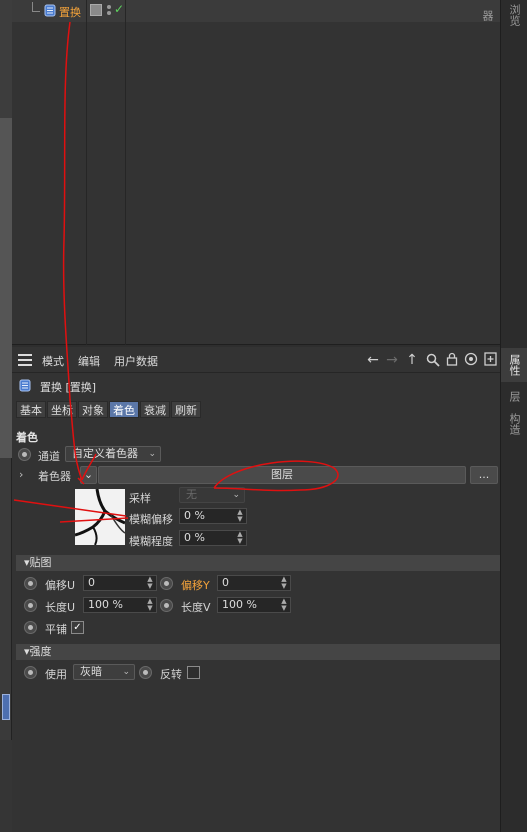  I want to click on channel-dropdown: 自定义着色器 ⌄, so click(113, 454).